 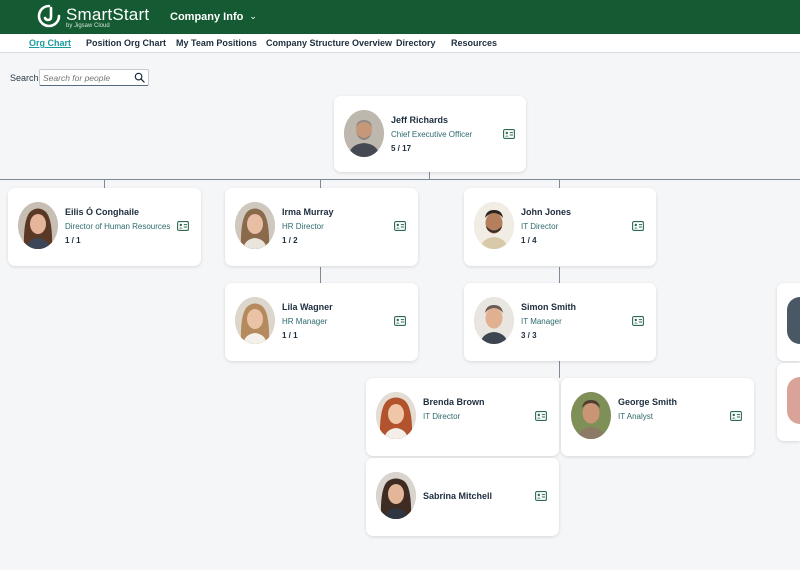 I want to click on person-title: HR Director, so click(x=303, y=226).